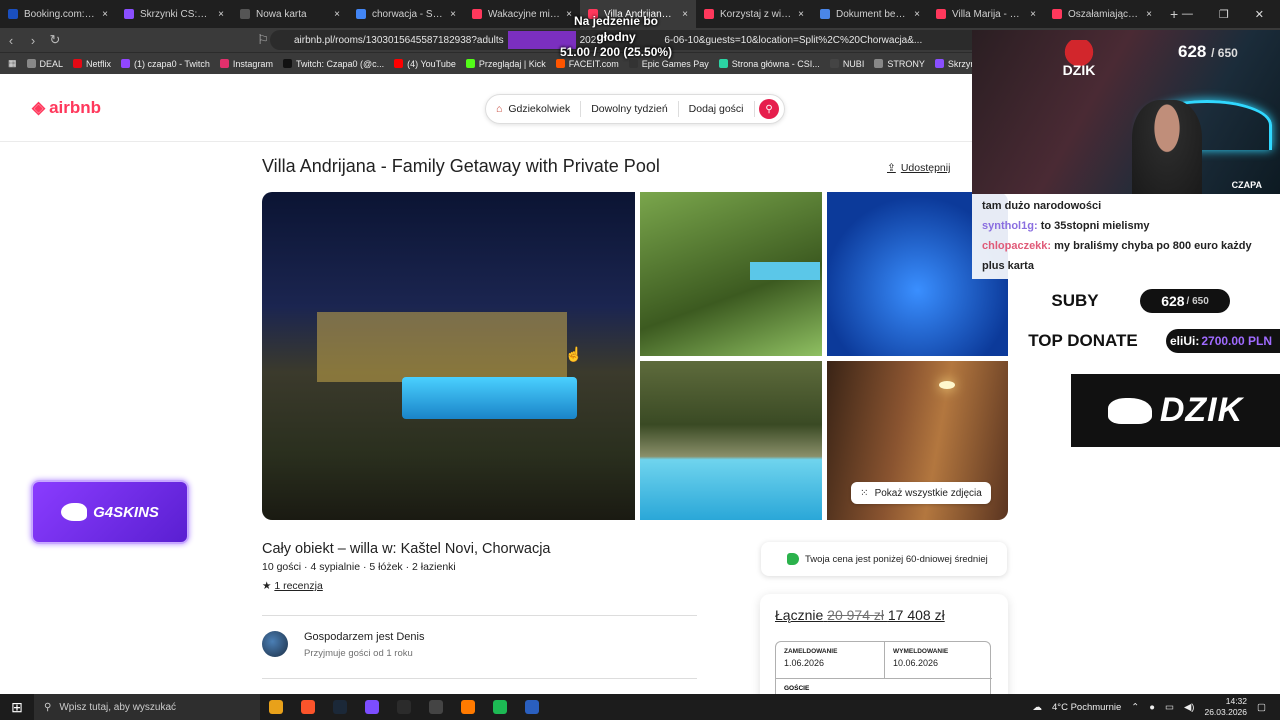 This screenshot has width=1280, height=720. Describe the element at coordinates (899, 64) in the screenshot. I see `bookmark-item: STRONY` at that location.